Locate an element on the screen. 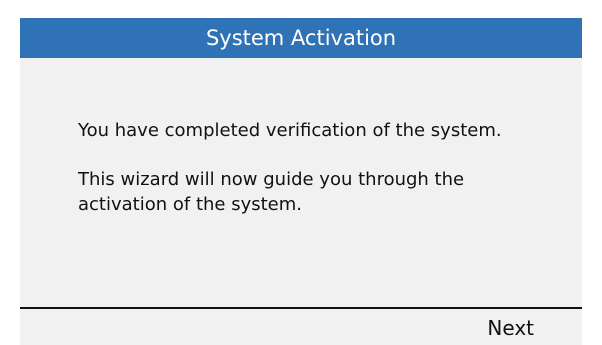 The image size is (602, 345). next-button: Next is located at coordinates (510, 328).